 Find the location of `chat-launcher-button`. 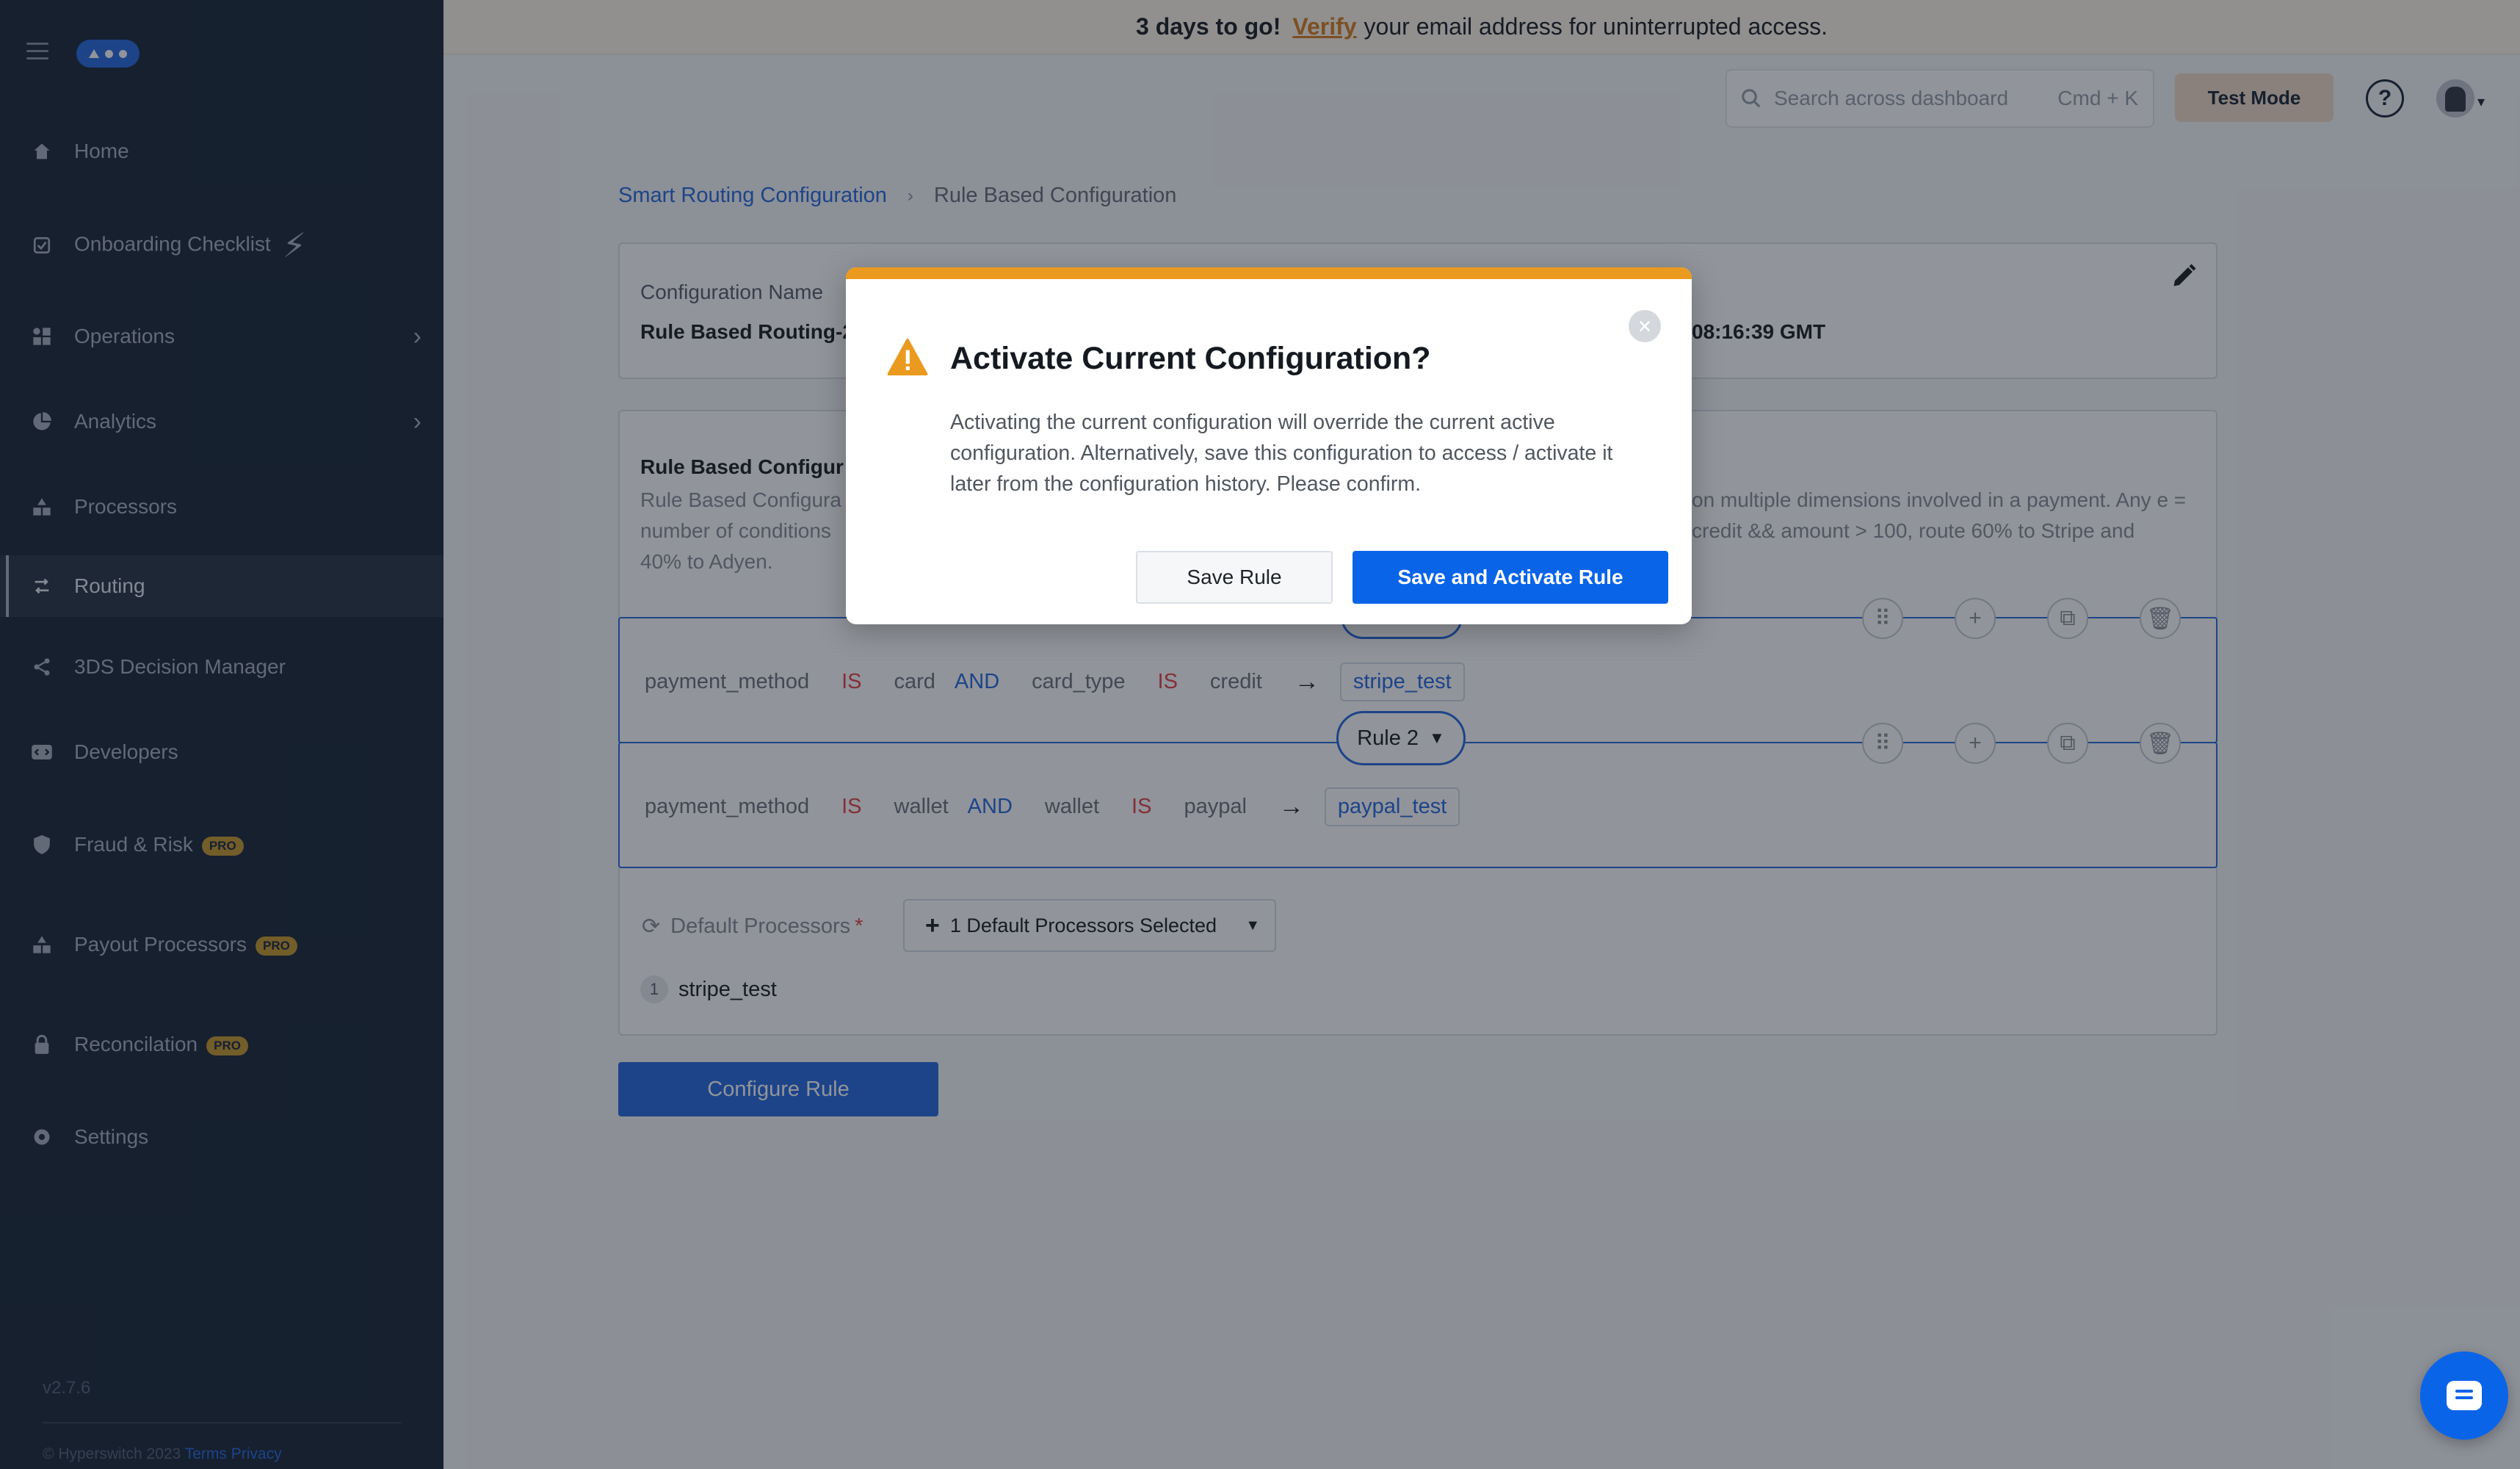

chat-launcher-button is located at coordinates (2464, 1395).